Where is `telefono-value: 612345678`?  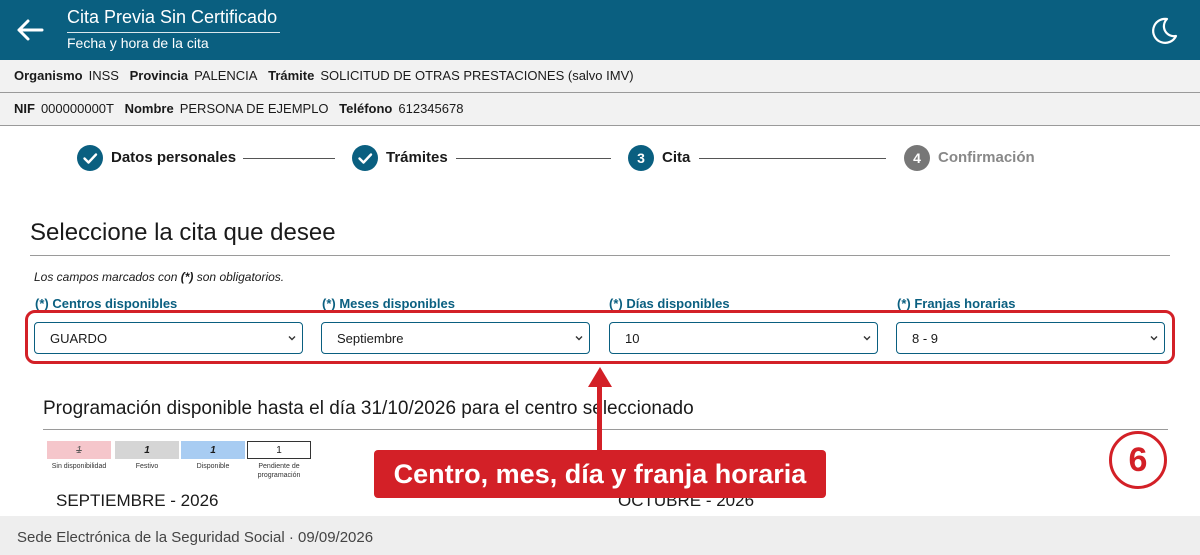
telefono-value: 612345678 is located at coordinates (431, 108).